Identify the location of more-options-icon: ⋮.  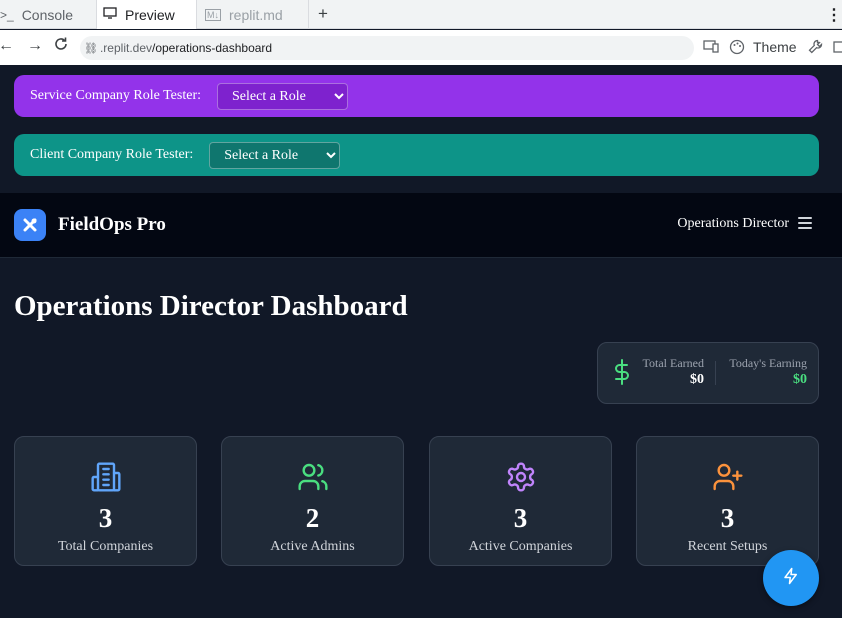
(834, 15).